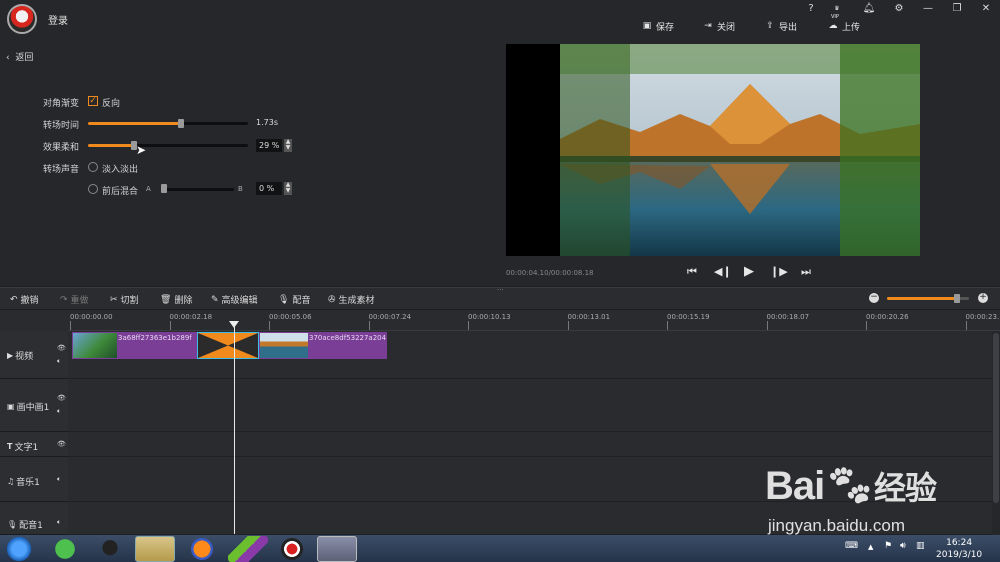  Describe the element at coordinates (23, 481) in the screenshot. I see `track-label-music: ♫ 音乐1` at that location.